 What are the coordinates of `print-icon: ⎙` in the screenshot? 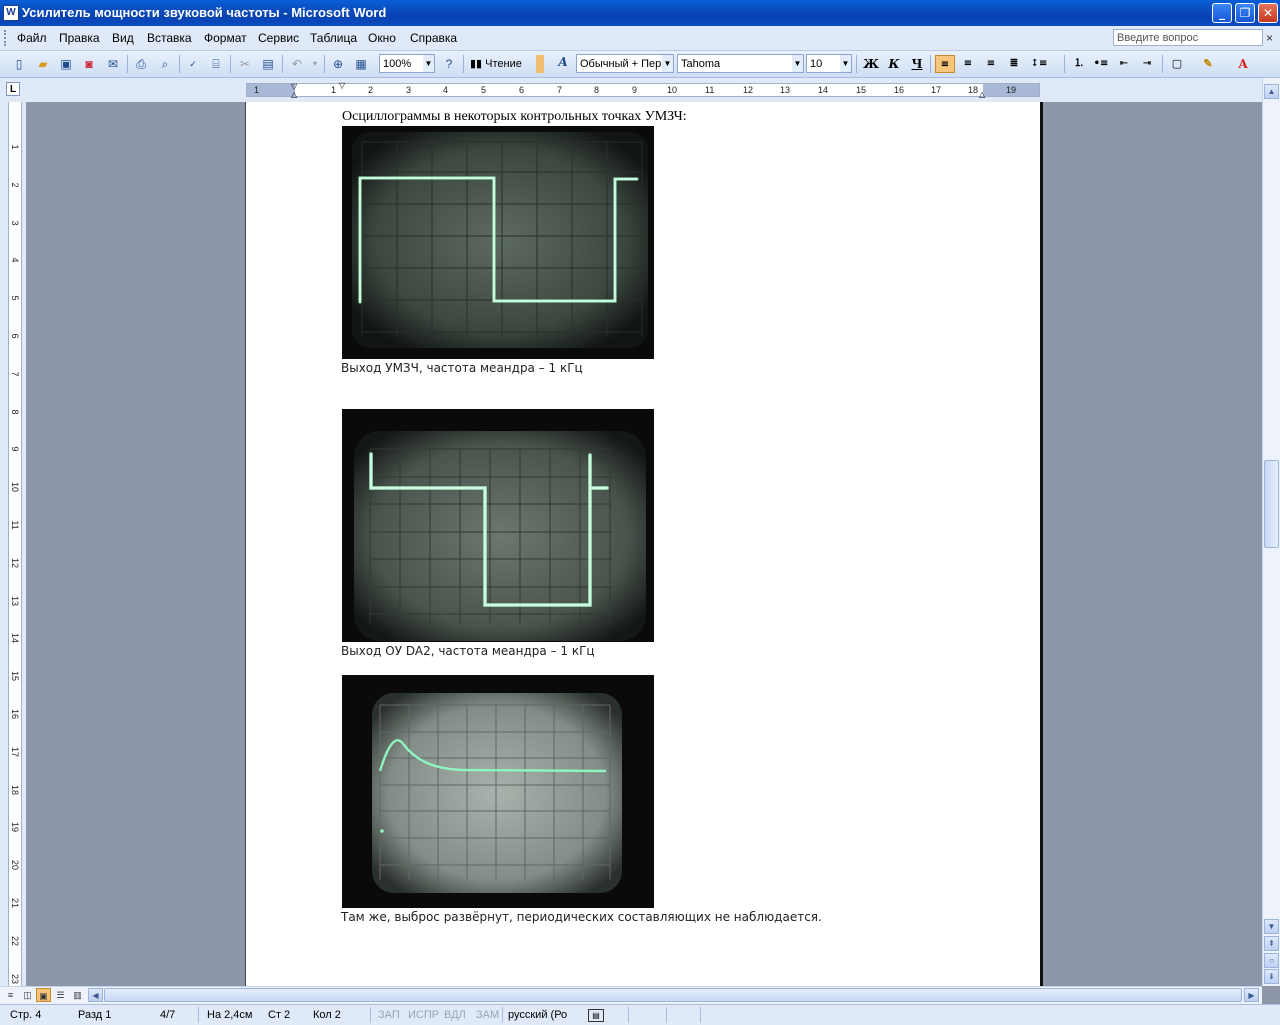 It's located at (141, 64).